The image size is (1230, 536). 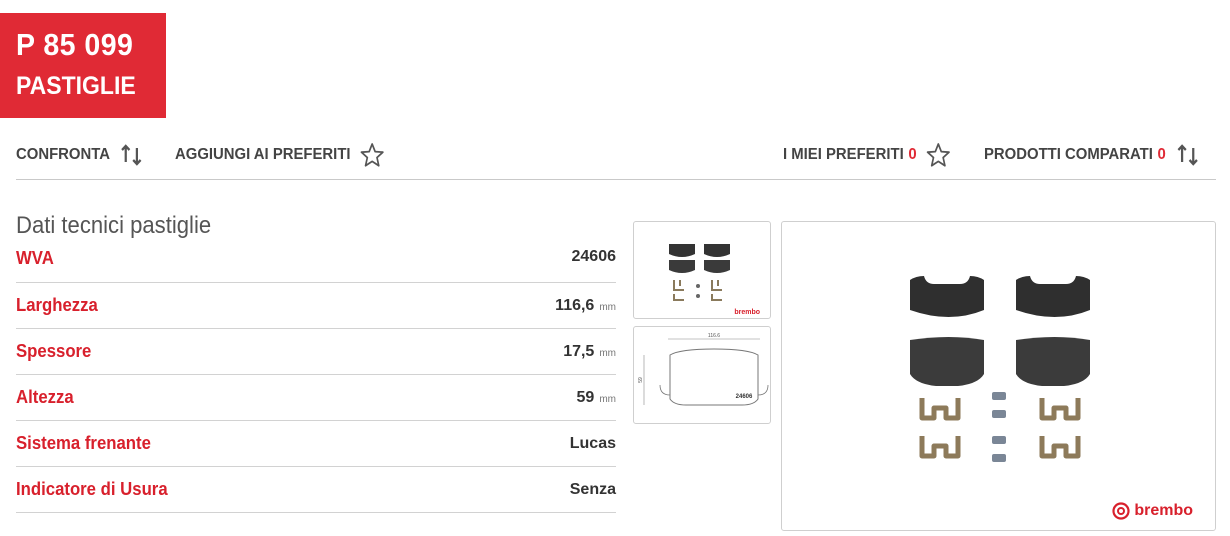 I want to click on spec-label: Indicatore di Usura, so click(x=92, y=489).